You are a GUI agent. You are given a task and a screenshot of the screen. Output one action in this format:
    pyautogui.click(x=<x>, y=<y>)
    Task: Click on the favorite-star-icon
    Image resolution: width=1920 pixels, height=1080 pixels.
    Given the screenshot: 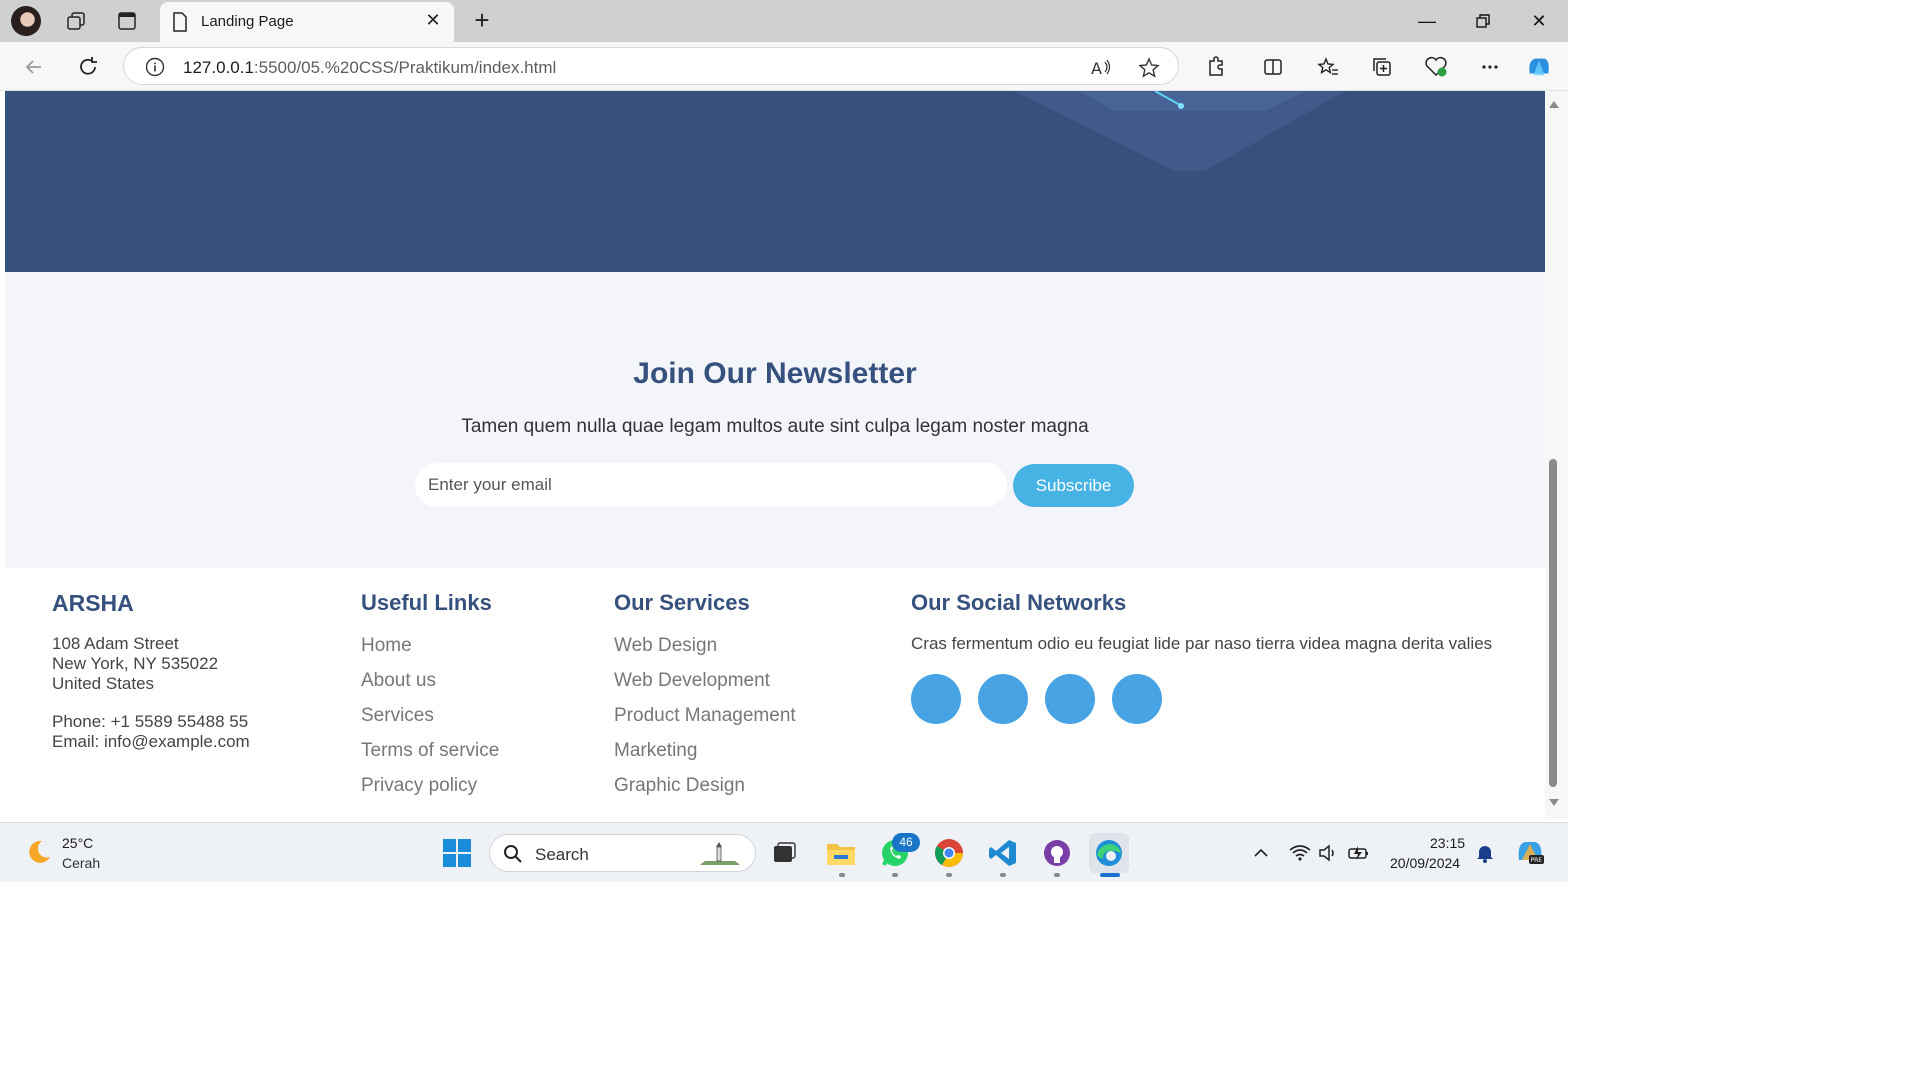 What is the action you would take?
    pyautogui.click(x=1149, y=68)
    